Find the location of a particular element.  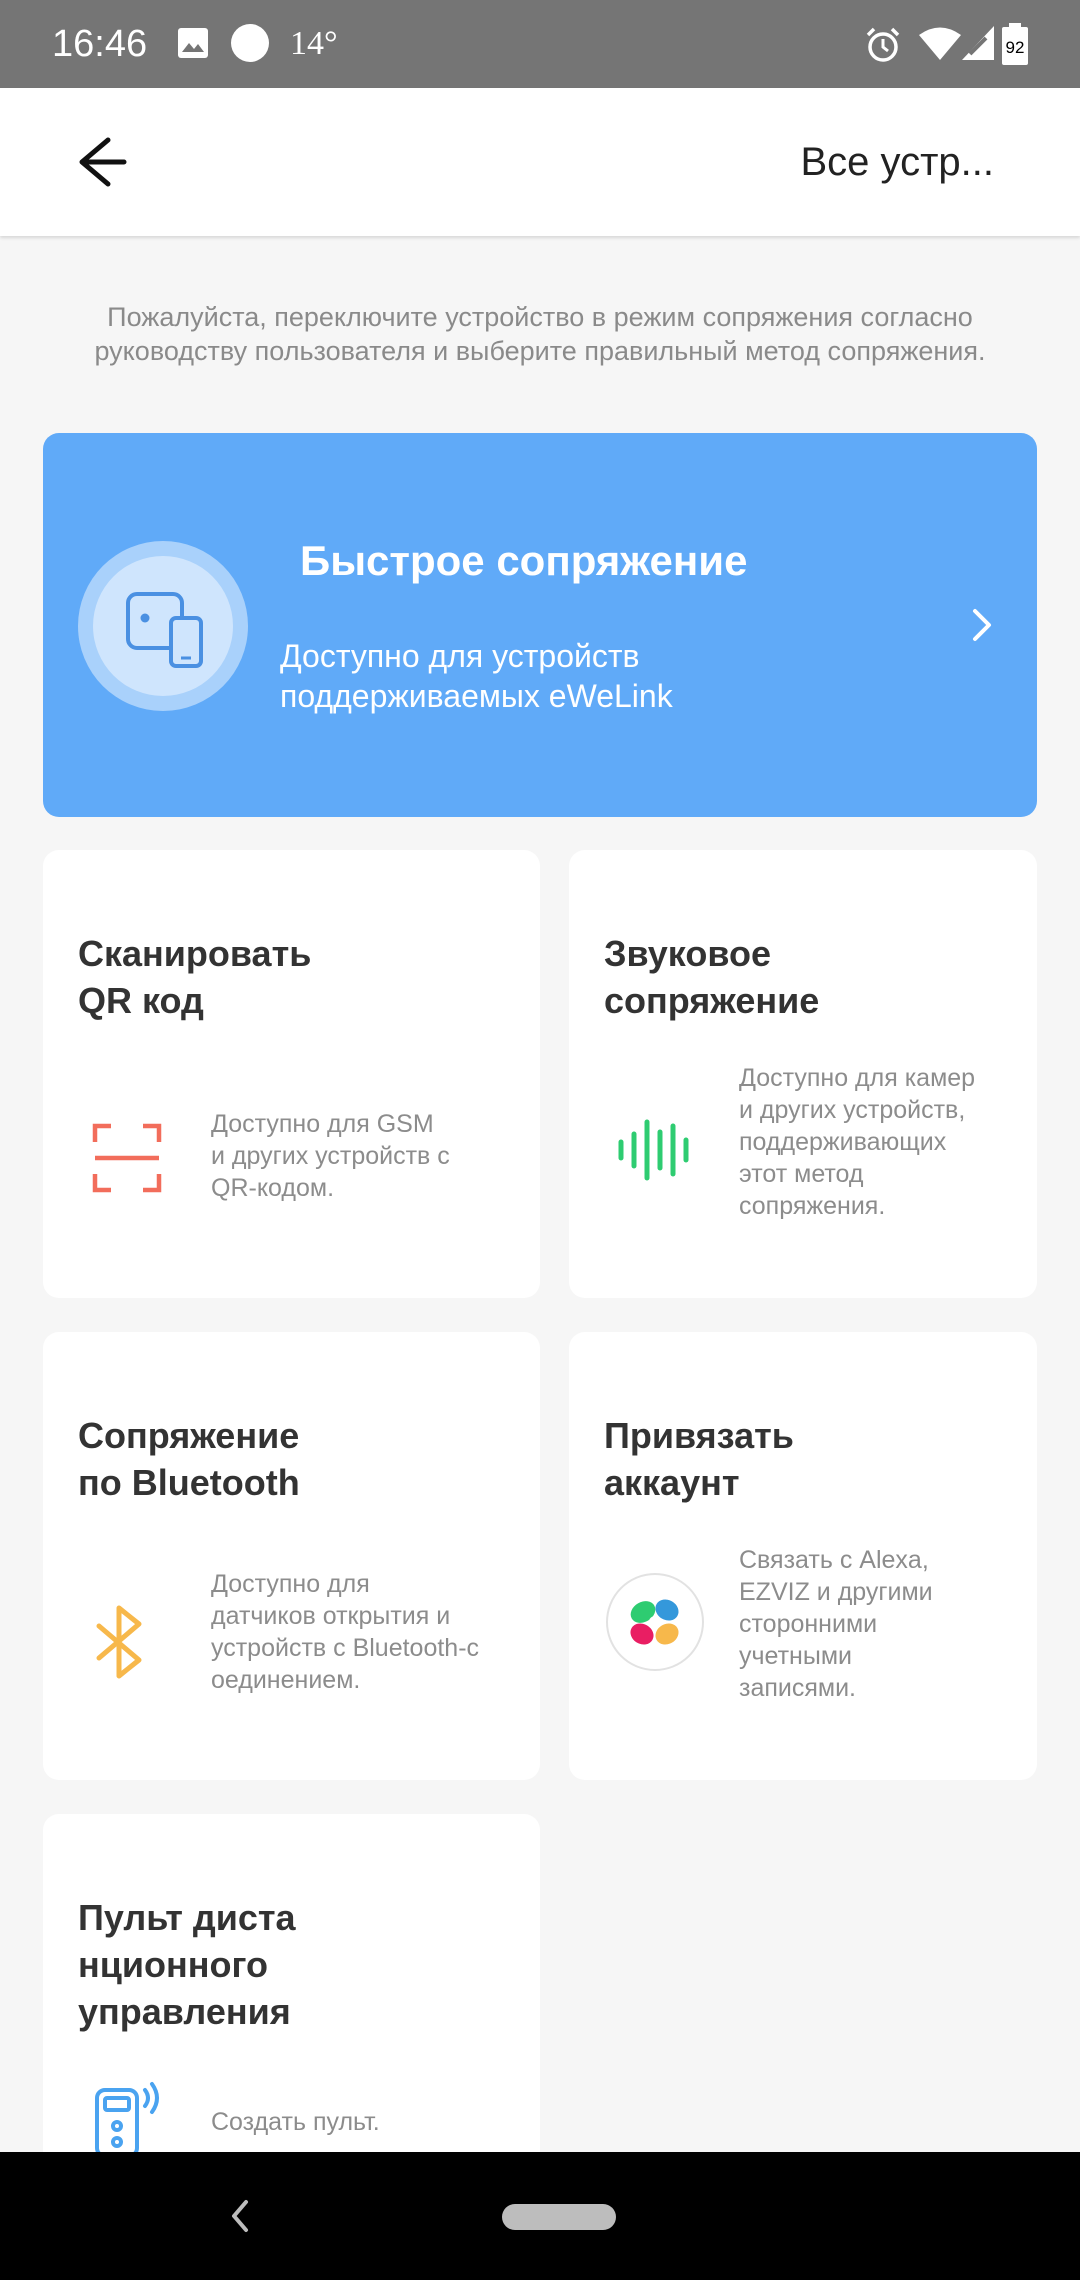

card-desc-line: датчиков открытия и is located at coordinates (331, 1616).